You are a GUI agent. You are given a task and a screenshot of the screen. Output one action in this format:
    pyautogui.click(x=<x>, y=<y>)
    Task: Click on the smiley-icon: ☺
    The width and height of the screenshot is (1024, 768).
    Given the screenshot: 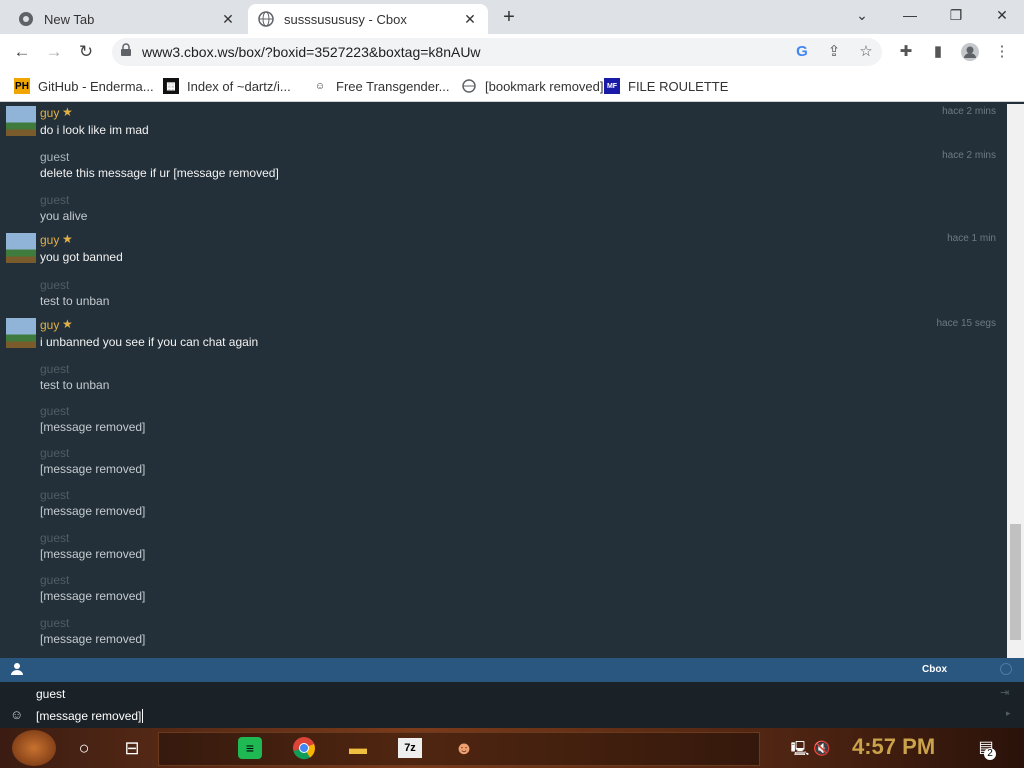 What is the action you would take?
    pyautogui.click(x=16, y=714)
    